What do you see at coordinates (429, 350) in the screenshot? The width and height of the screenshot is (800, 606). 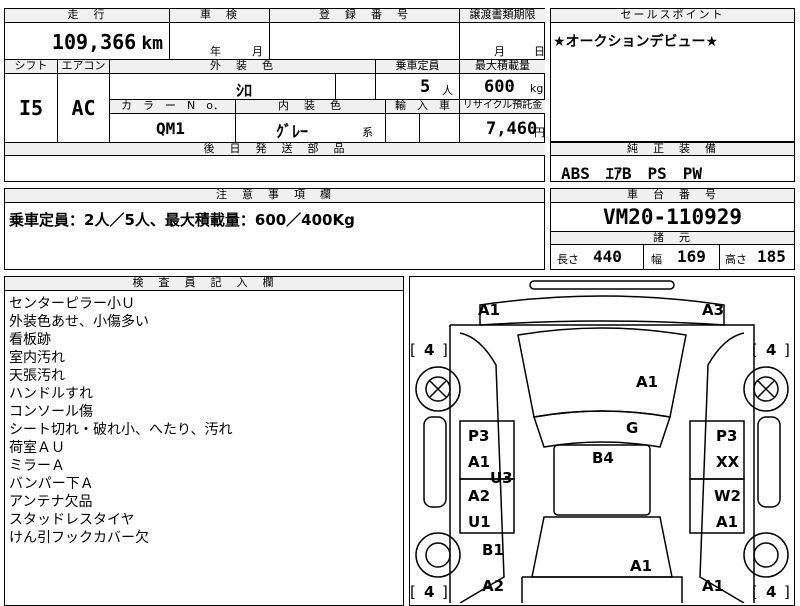 I see `tire-fl: 4` at bounding box center [429, 350].